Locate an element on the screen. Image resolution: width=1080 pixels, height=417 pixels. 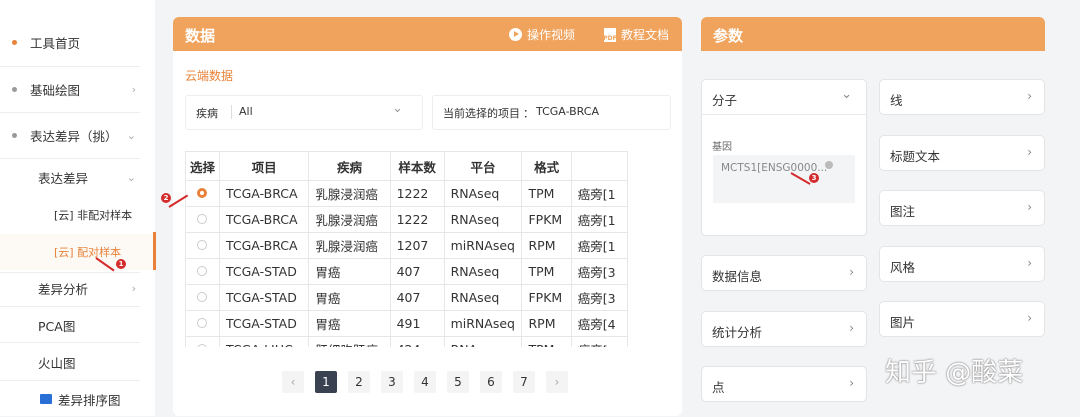
sidebar-item-label: [云] 配对样本 is located at coordinates (88, 252).